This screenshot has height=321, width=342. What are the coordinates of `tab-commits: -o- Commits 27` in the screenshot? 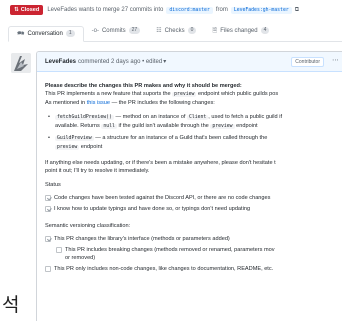 It's located at (116, 33).